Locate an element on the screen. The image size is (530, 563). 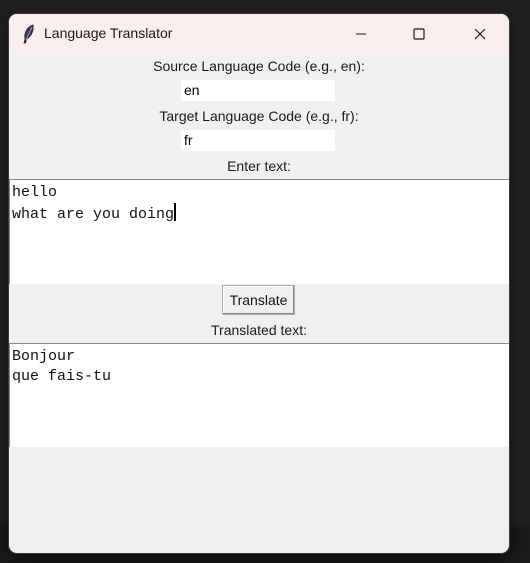
text-cursor is located at coordinates (175, 212).